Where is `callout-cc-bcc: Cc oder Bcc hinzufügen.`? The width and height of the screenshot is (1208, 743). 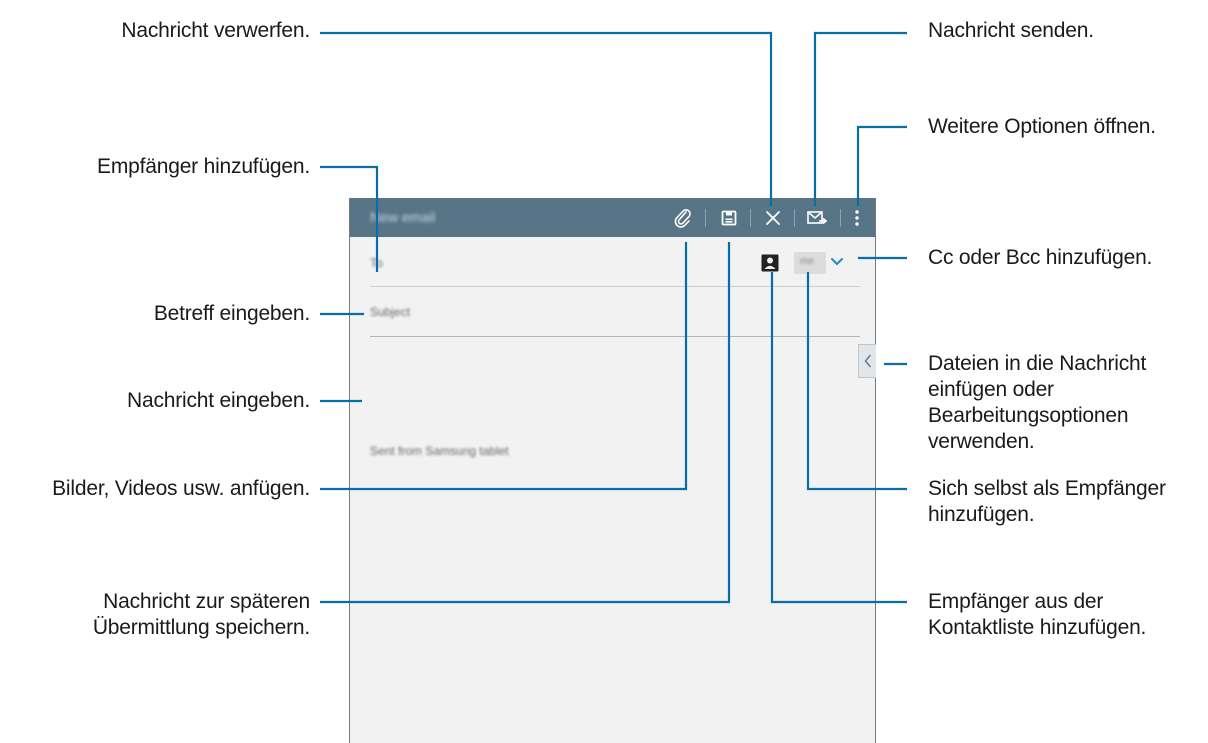
callout-cc-bcc: Cc oder Bcc hinzufügen. is located at coordinates (1040, 257).